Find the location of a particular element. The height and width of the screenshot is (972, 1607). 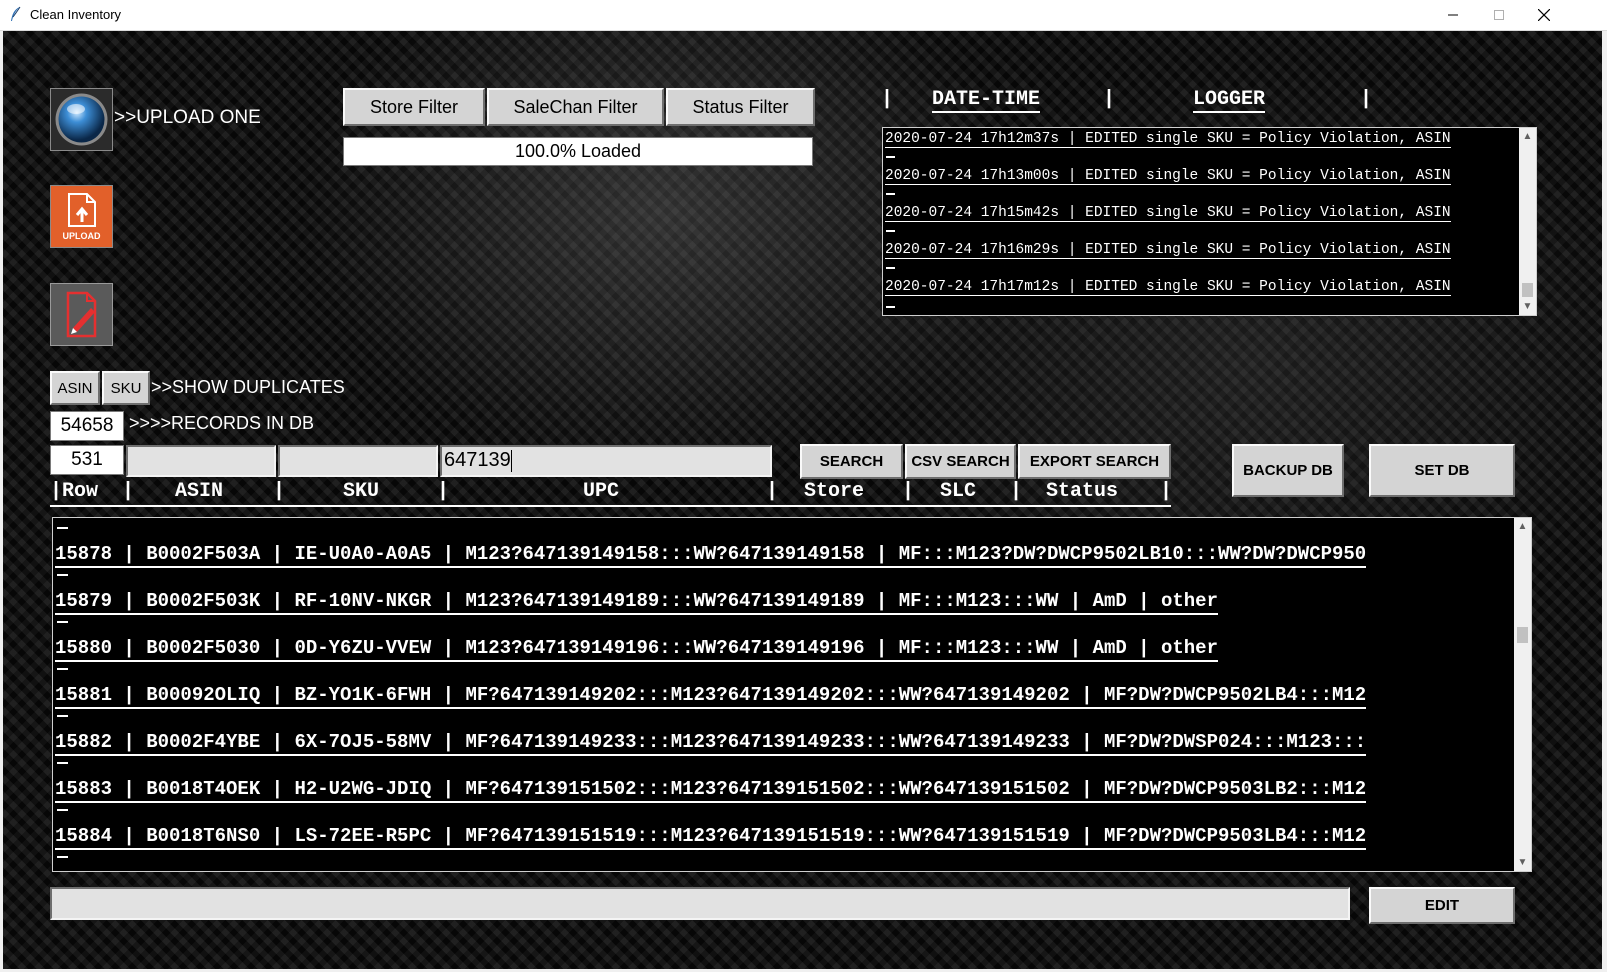

status-filter-button: Status Filter is located at coordinates (740, 107).